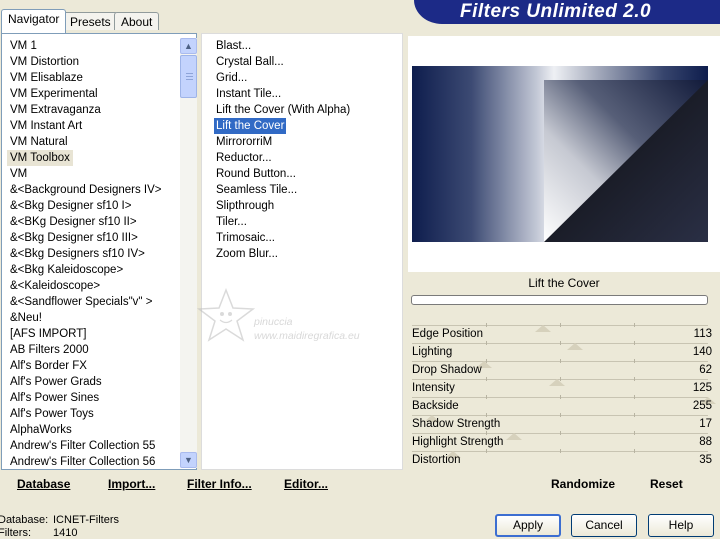  What do you see at coordinates (82, 446) in the screenshot?
I see `category-item: Andrew's Filter Collection 55` at bounding box center [82, 446].